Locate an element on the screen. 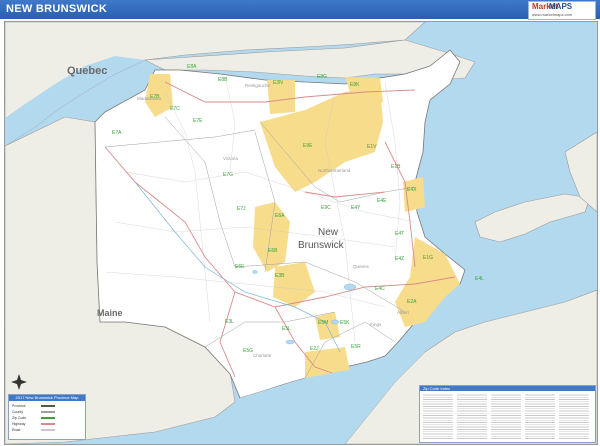 The image size is (600, 446). zip-label: E5R is located at coordinates (356, 347).